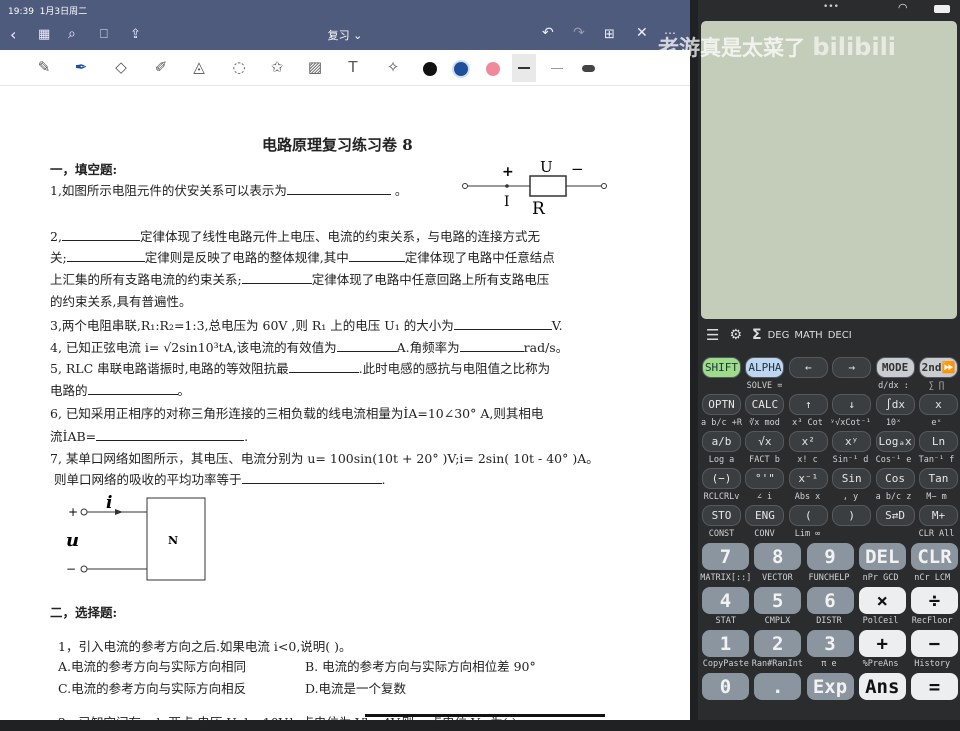 This screenshot has height=731, width=960. What do you see at coordinates (557, 68) in the screenshot?
I see `stroke-thin` at bounding box center [557, 68].